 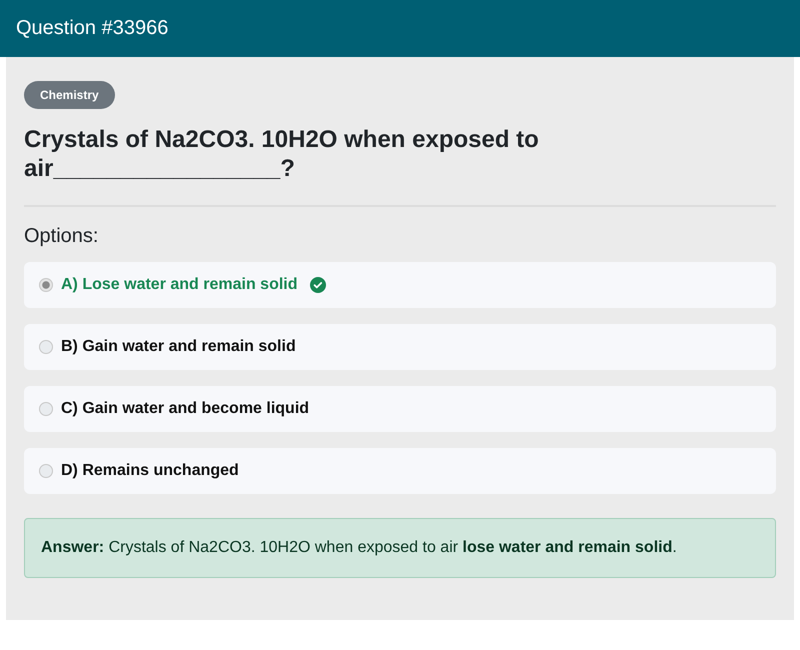 What do you see at coordinates (185, 409) in the screenshot?
I see `option-label: C) Gain water and become liquid` at bounding box center [185, 409].